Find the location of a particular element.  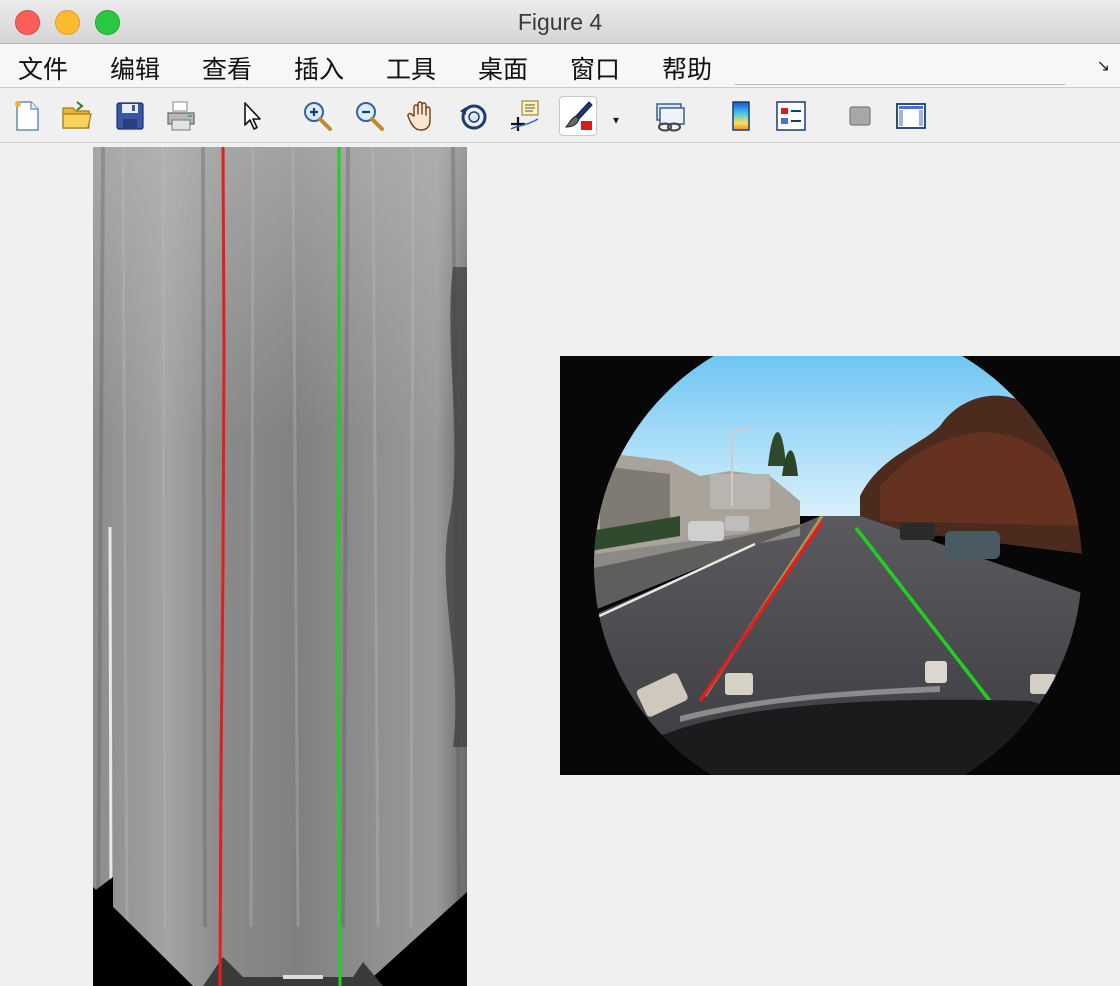

show-plot-tools-icon is located at coordinates (911, 116).